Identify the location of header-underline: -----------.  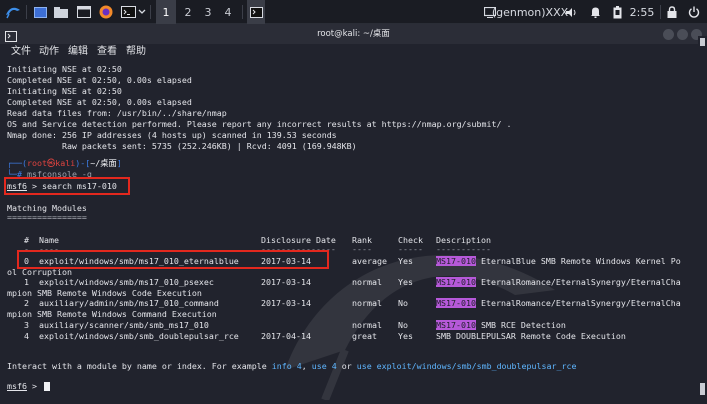
(463, 249).